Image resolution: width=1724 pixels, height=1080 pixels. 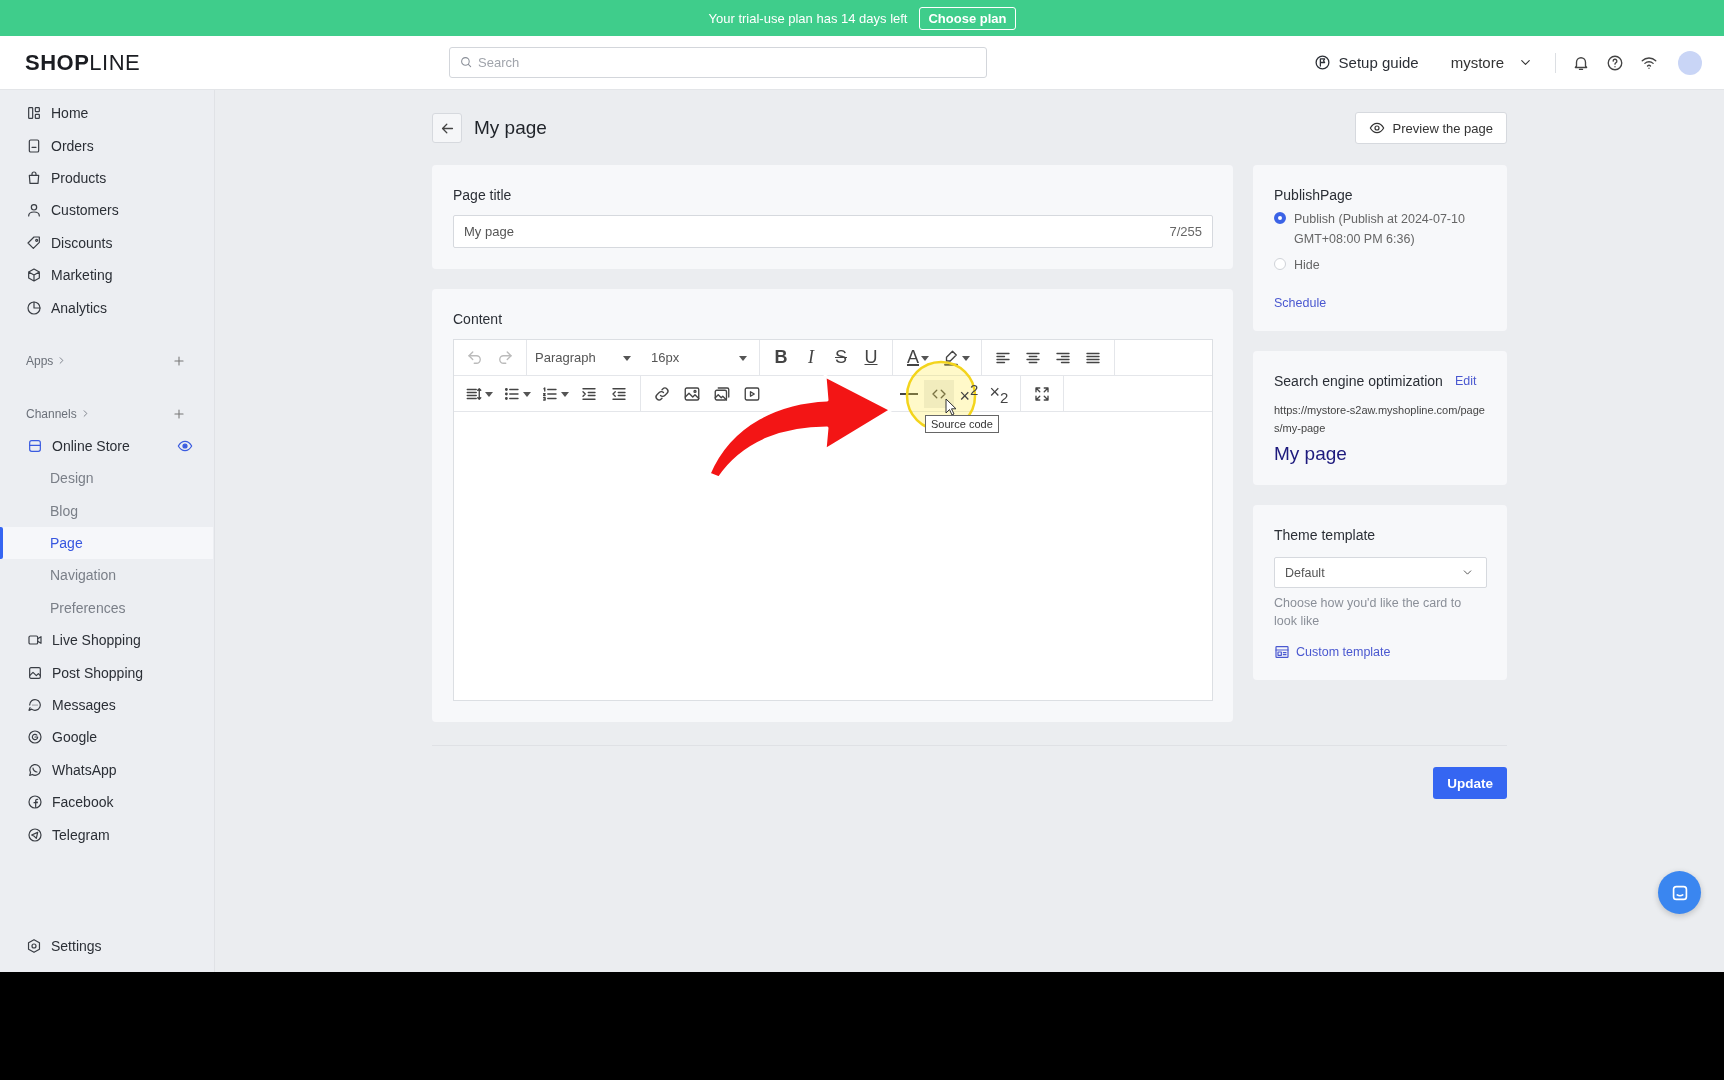 What do you see at coordinates (106, 275) in the screenshot?
I see `sidebar-item: Marketing` at bounding box center [106, 275].